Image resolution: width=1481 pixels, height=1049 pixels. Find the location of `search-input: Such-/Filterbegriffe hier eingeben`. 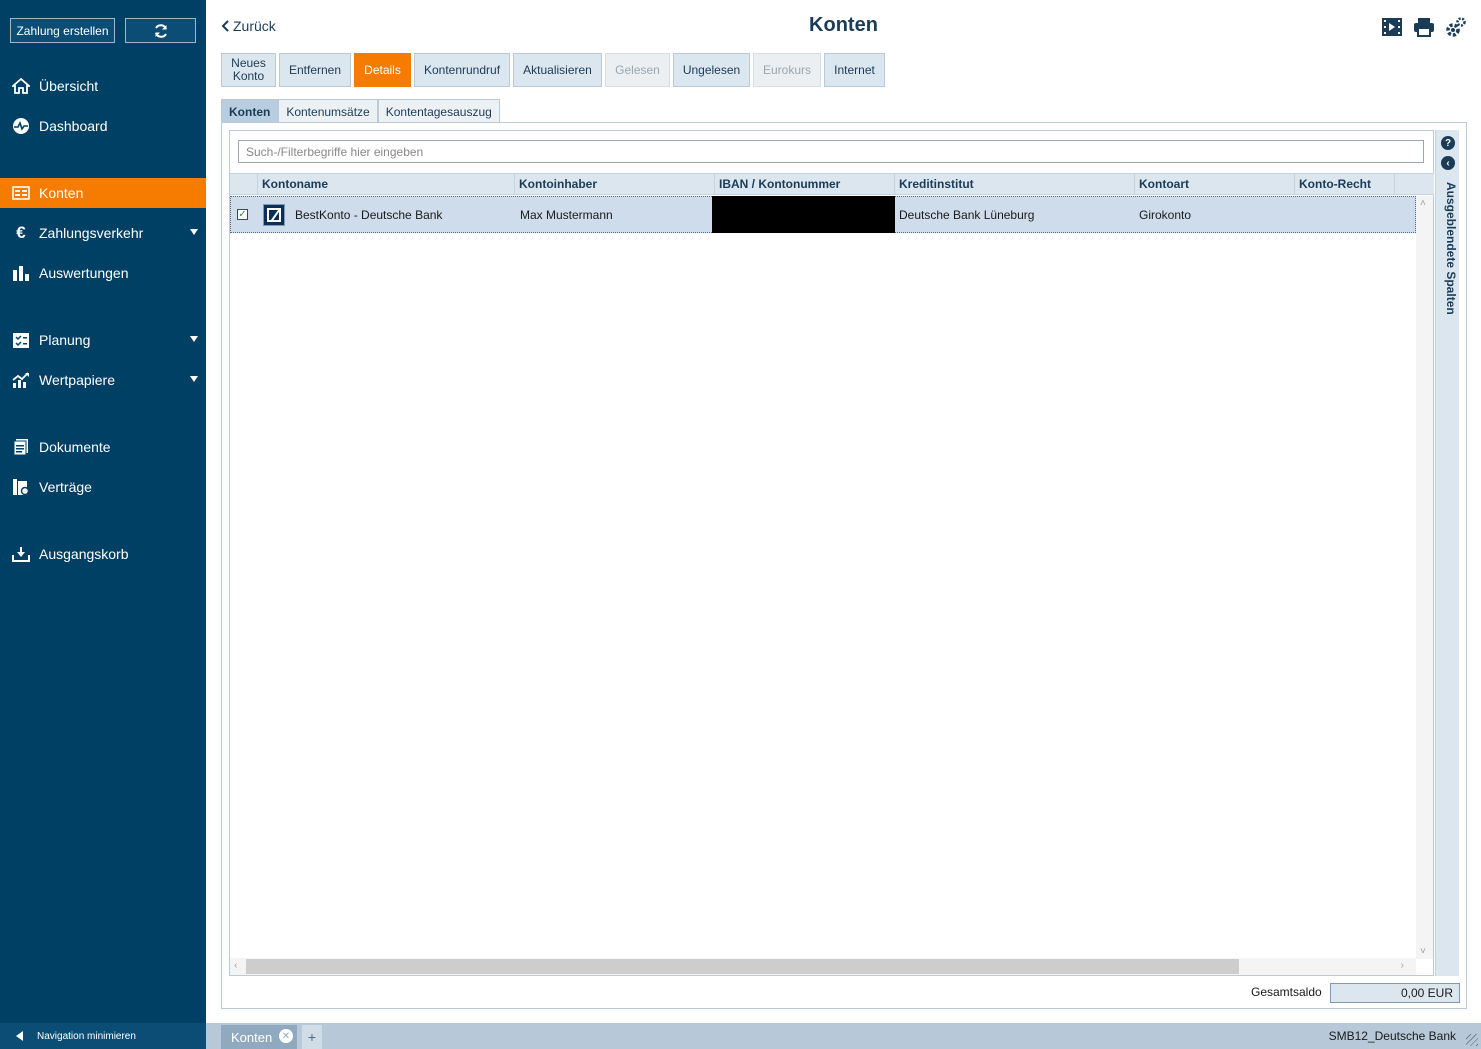

search-input: Such-/Filterbegriffe hier eingeben is located at coordinates (831, 151).